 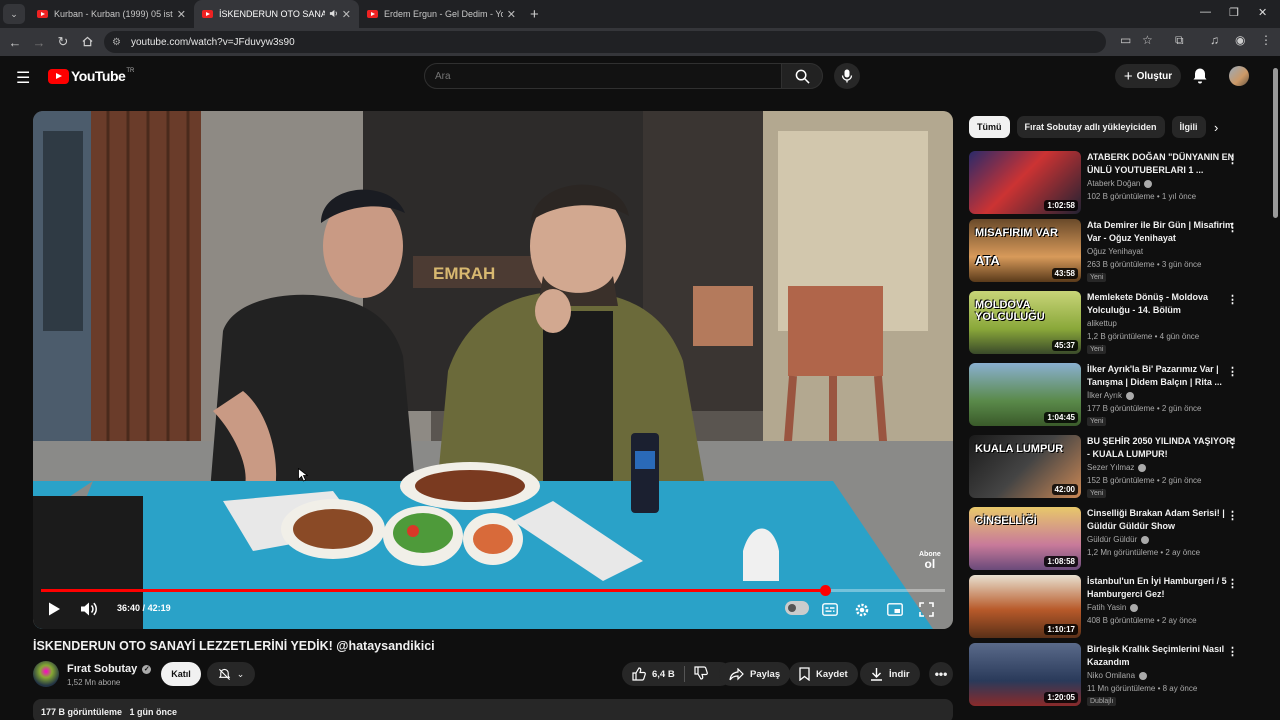 What do you see at coordinates (91, 76) in the screenshot?
I see `youtube-logo: YouTube TR` at bounding box center [91, 76].